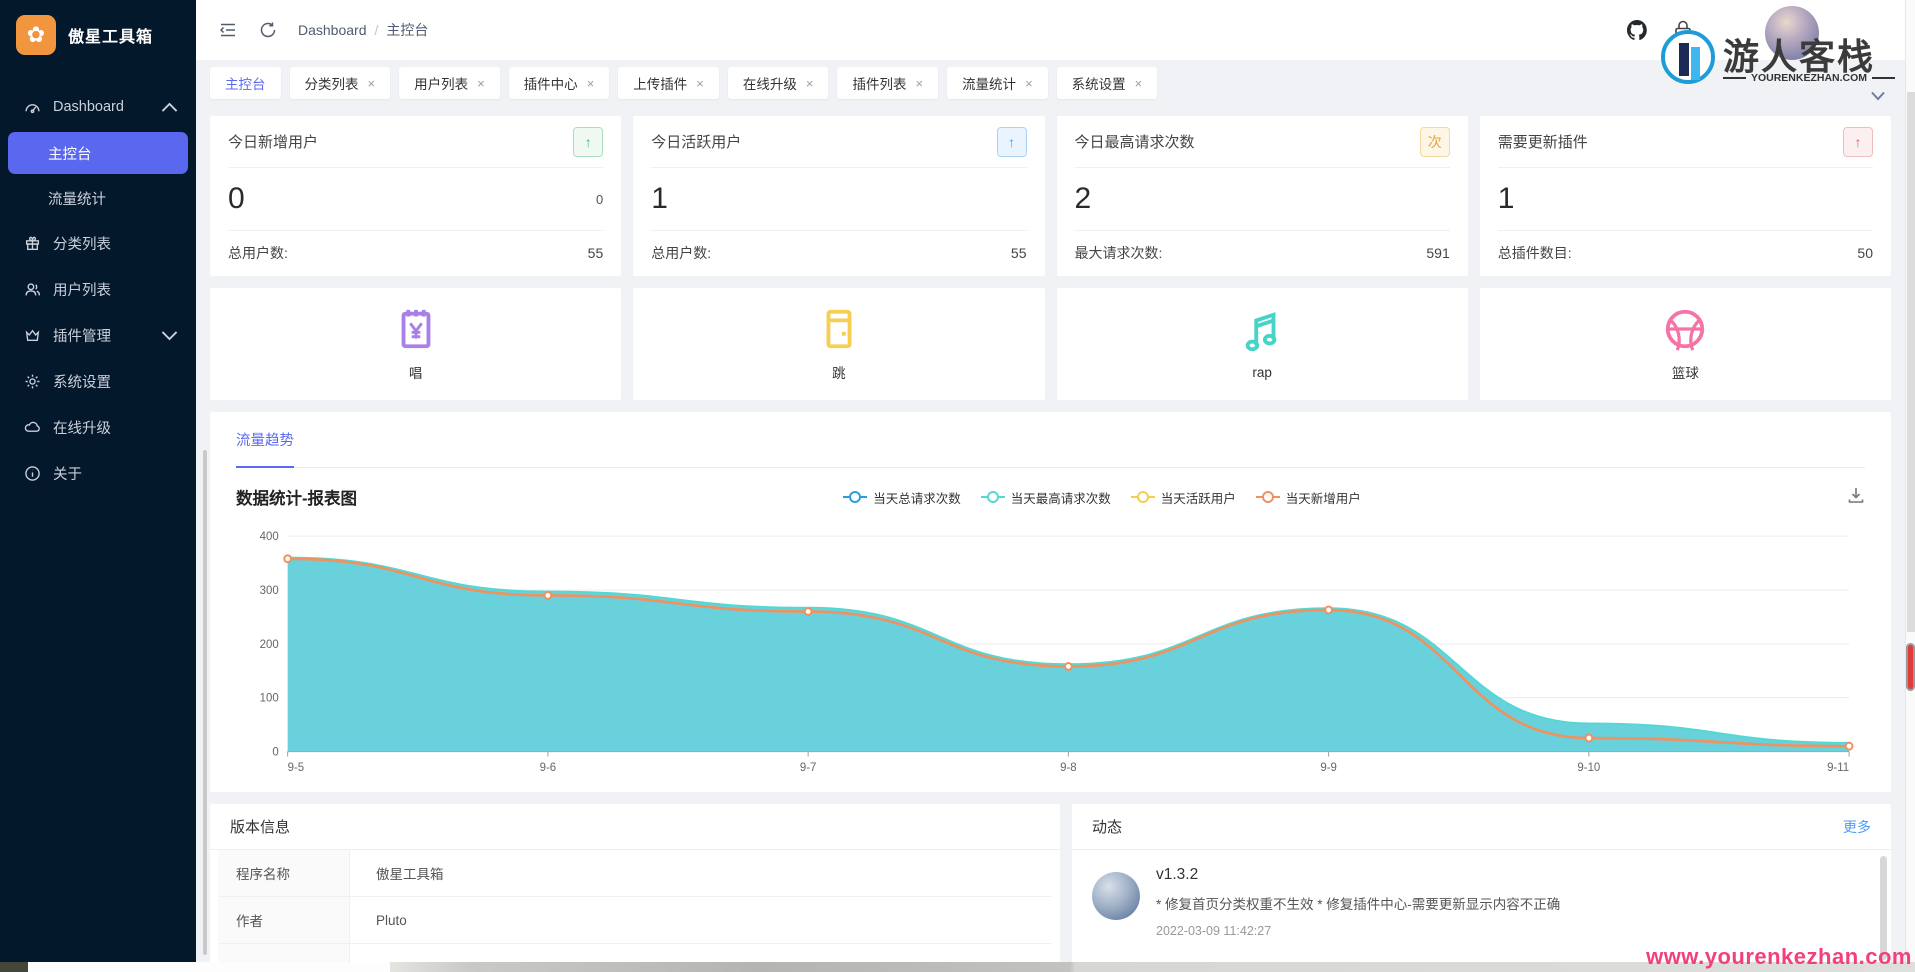  I want to click on sidebar-item-users: 用户列表, so click(98, 289).